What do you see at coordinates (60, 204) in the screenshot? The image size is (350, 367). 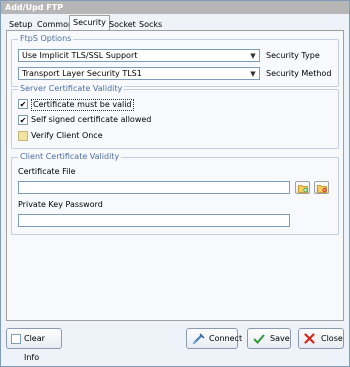 I see `private-key-label: Private Key Password` at bounding box center [60, 204].